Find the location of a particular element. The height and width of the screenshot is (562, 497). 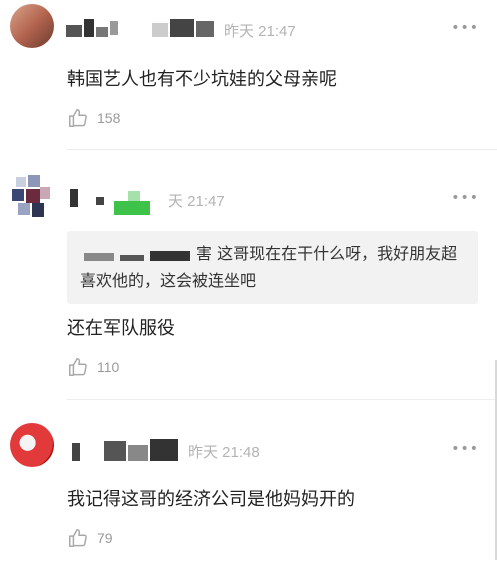

comment-text: 我记得这哥的经济公司是他妈妈开的 is located at coordinates (211, 499).